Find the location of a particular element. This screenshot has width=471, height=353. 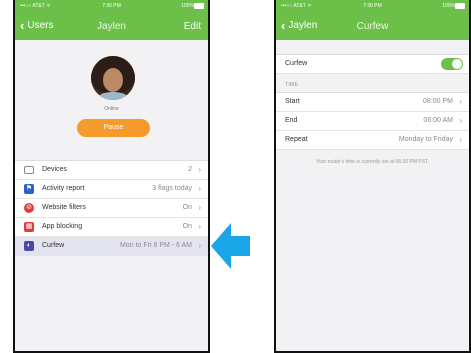

pointer-arrow-icon is located at coordinates (230, 246).